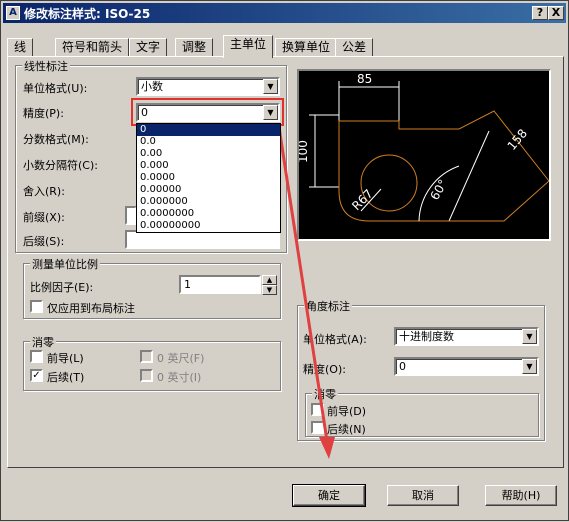  I want to click on suffix-label: 后缀(S):, so click(44, 241).